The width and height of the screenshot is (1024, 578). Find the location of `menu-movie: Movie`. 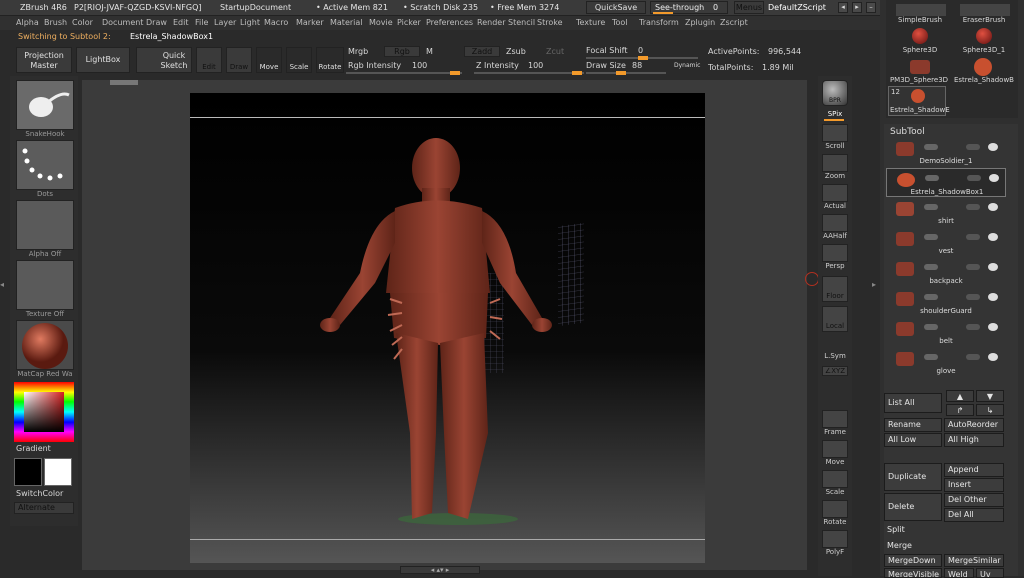

menu-movie: Movie is located at coordinates (381, 22).